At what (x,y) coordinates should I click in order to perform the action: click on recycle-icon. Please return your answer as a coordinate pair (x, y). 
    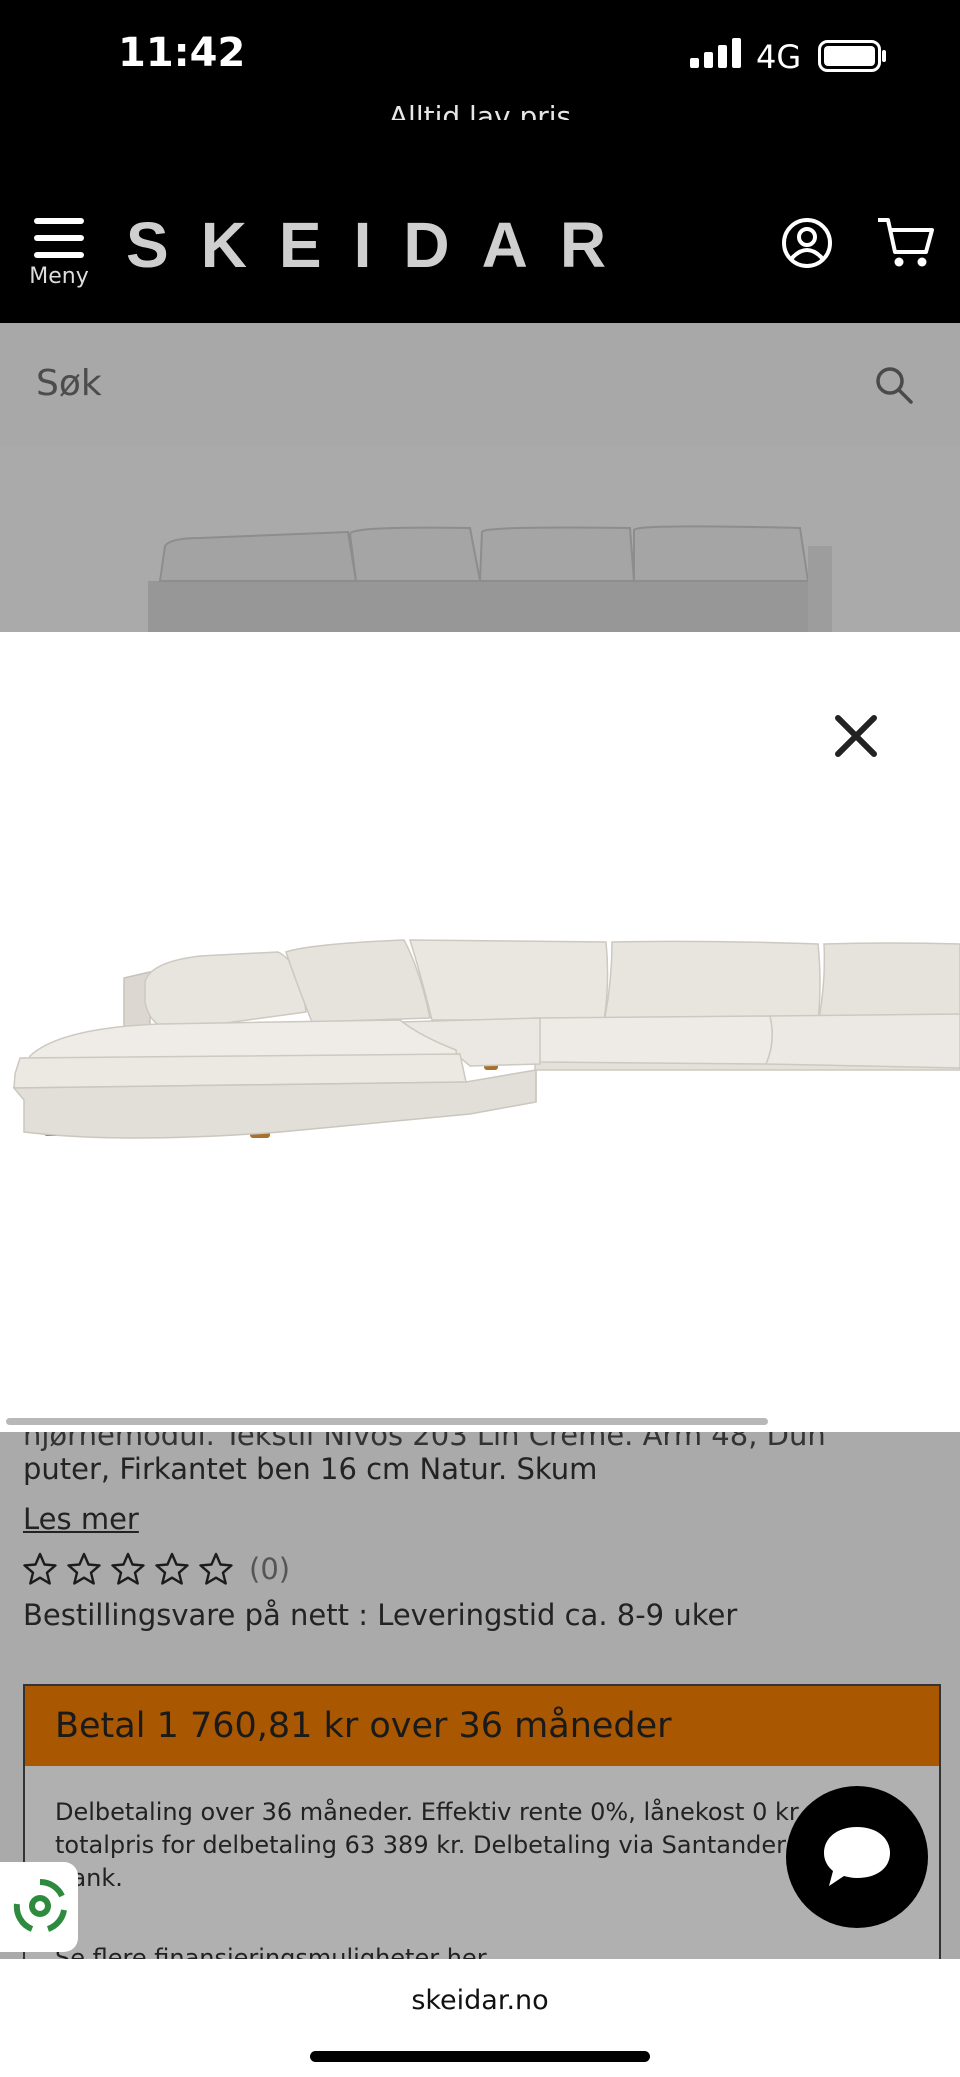
    Looking at the image, I should click on (40, 1905).